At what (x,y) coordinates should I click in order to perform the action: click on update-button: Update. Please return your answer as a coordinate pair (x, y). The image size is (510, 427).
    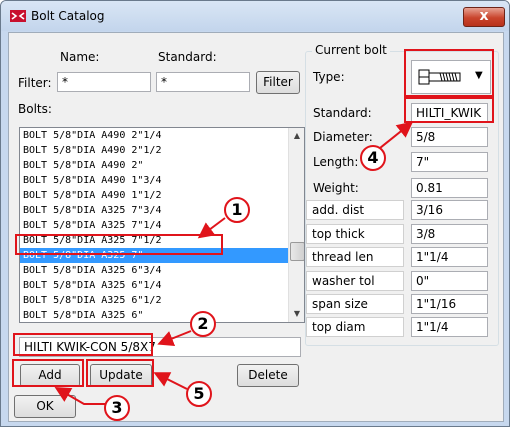
    Looking at the image, I should click on (121, 375).